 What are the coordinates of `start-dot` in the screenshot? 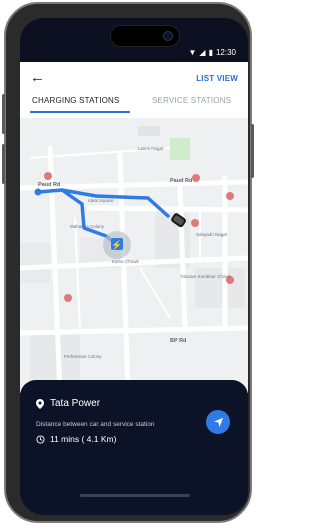 It's located at (38, 192).